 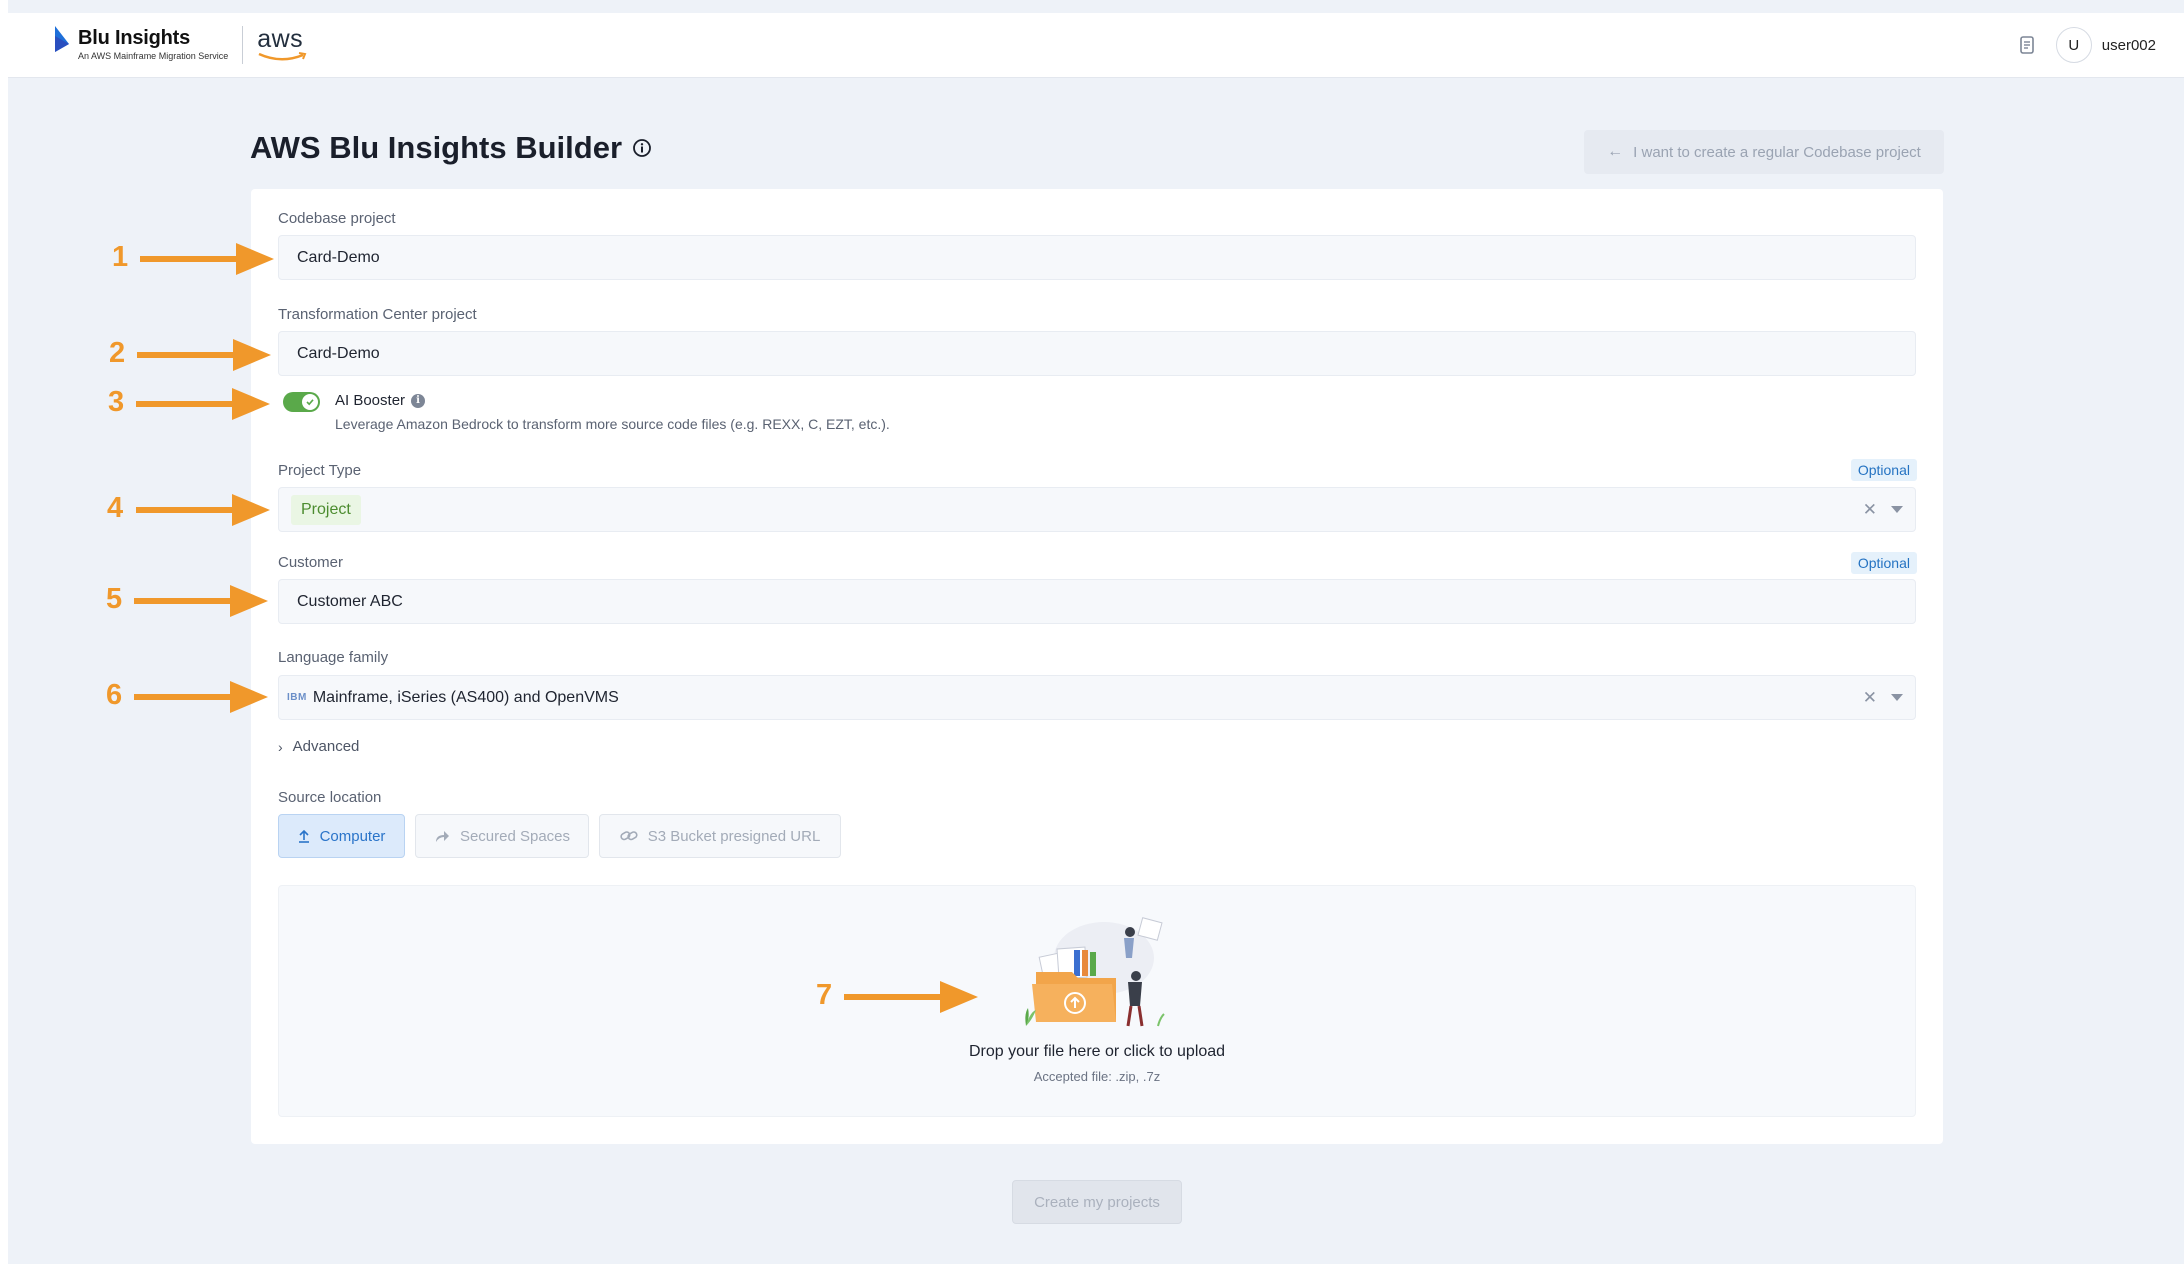 What do you see at coordinates (352, 836) in the screenshot?
I see `tab-computer-label: Computer` at bounding box center [352, 836].